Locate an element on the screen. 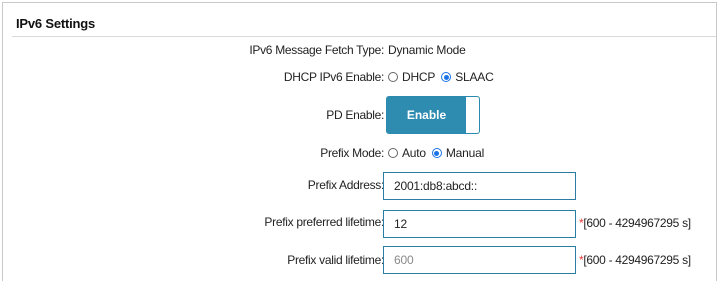 Image resolution: width=719 pixels, height=281 pixels. valid-lifetime-range-hint: *[600 - 4294967295 s] is located at coordinates (635, 260).